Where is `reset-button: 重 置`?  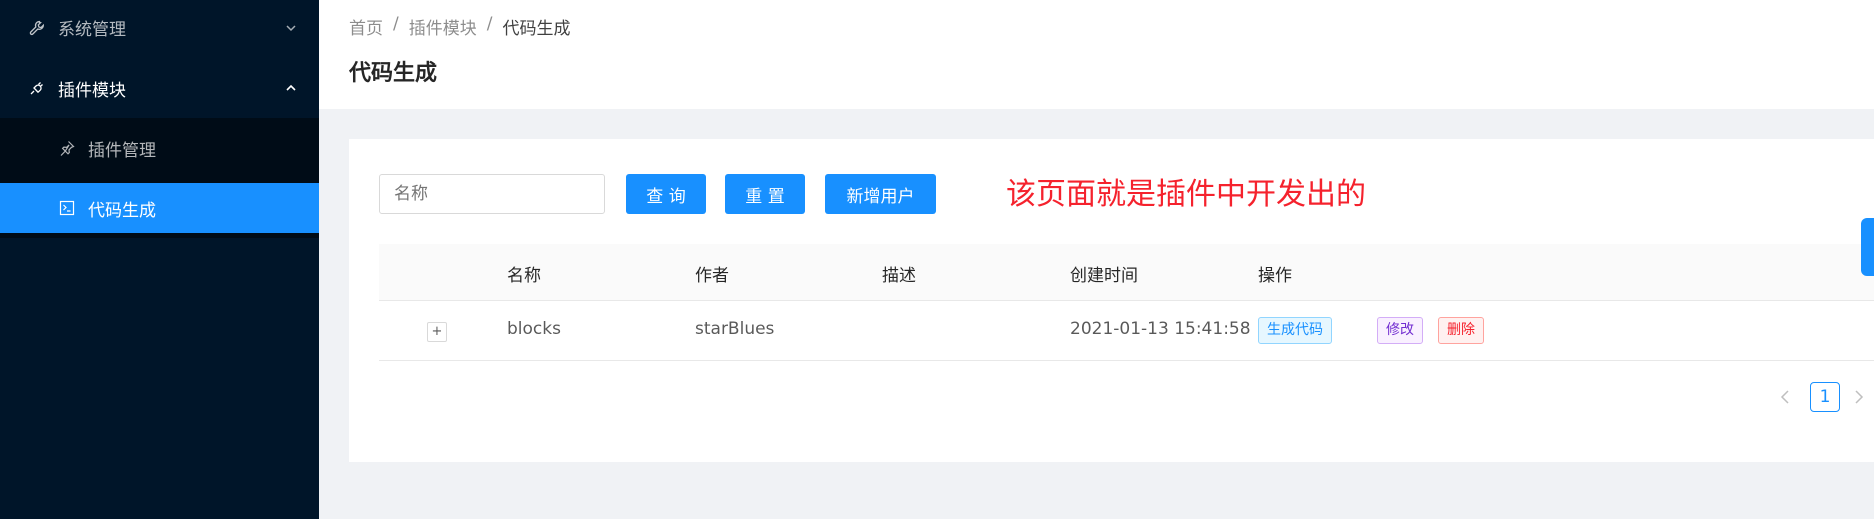
reset-button: 重 置 is located at coordinates (765, 194).